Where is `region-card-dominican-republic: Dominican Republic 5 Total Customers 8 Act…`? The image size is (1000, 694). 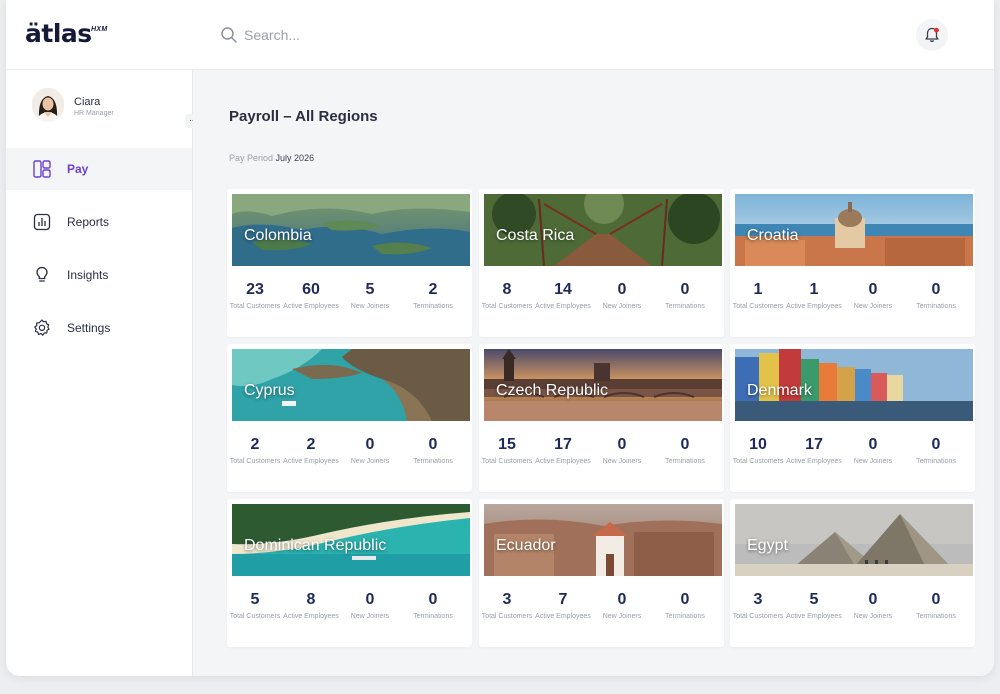
region-card-dominican-republic: Dominican Republic 5 Total Customers 8 Act… is located at coordinates (349, 573).